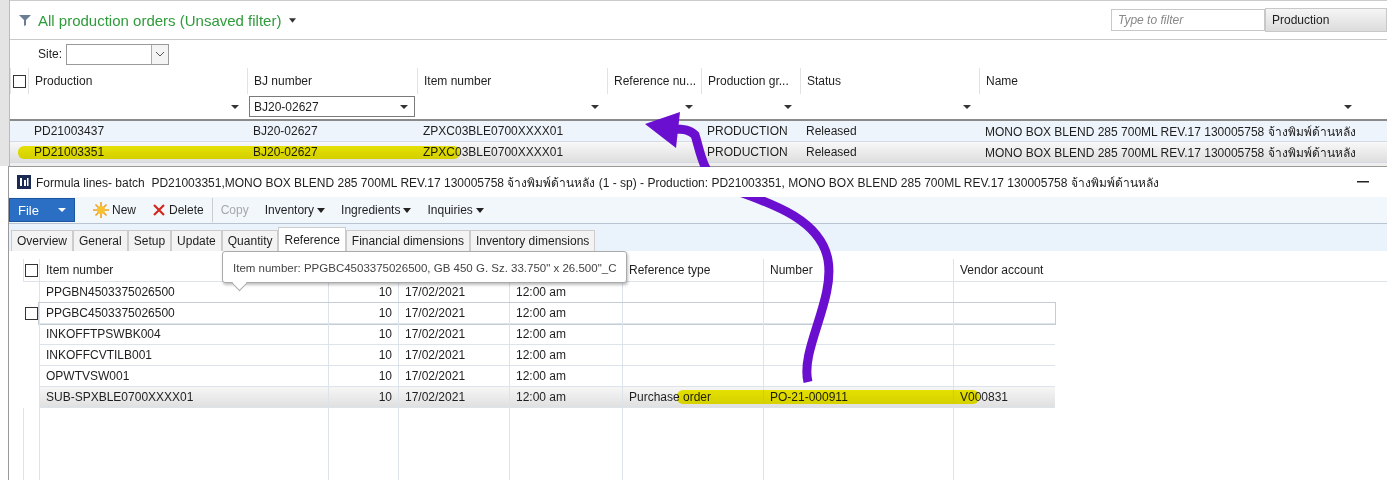 The image size is (1387, 480). I want to click on chevron-icon, so click(160, 54).